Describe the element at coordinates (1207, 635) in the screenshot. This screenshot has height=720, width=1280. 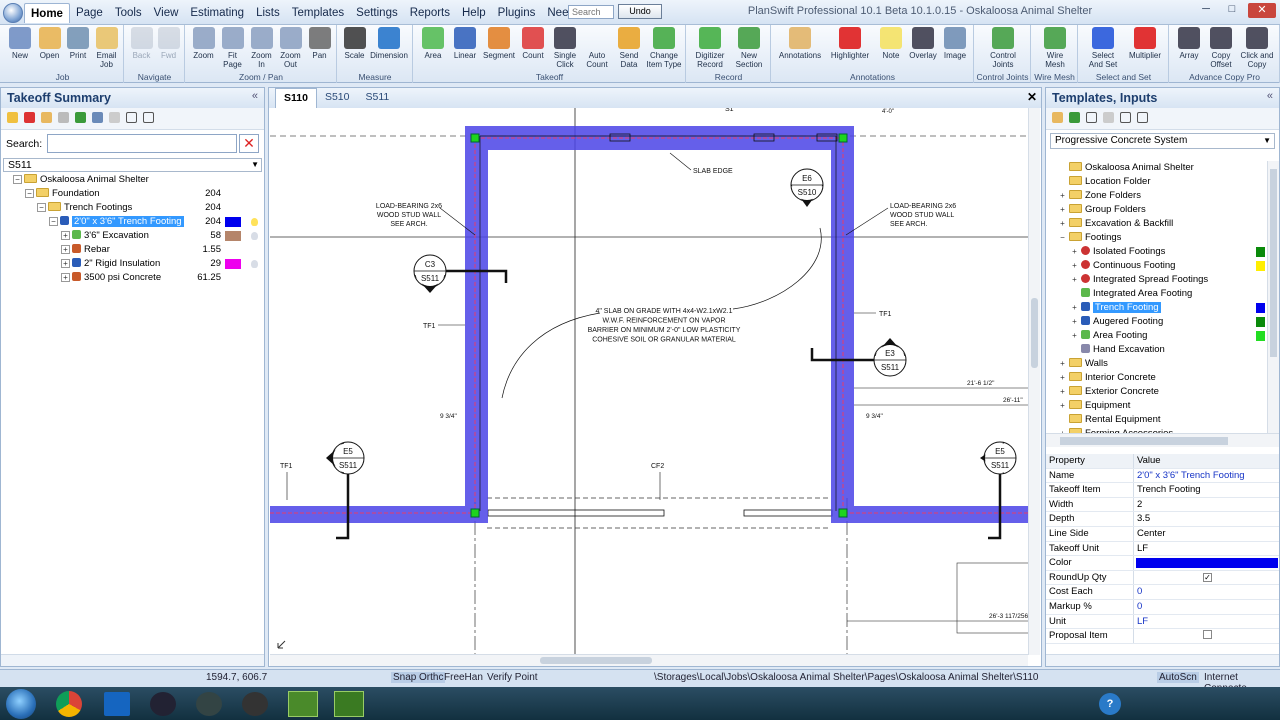
I see `unchecked-box-icon` at that location.